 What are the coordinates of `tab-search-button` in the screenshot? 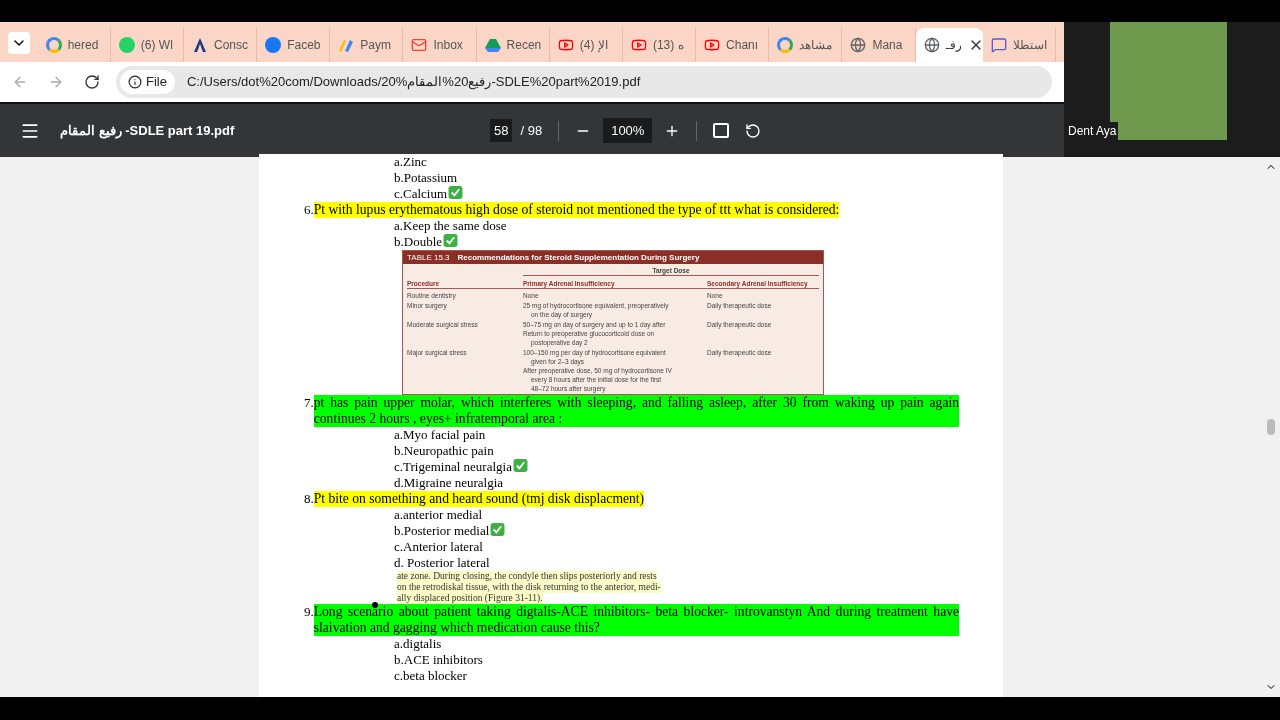 It's located at (19, 43).